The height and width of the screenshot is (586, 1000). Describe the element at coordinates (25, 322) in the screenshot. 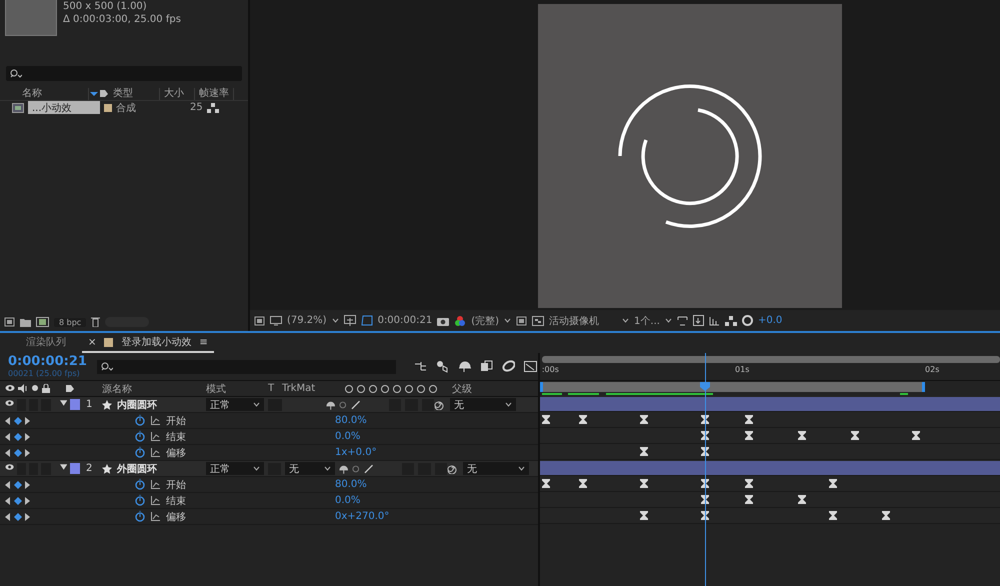

I see `folder-icon` at that location.